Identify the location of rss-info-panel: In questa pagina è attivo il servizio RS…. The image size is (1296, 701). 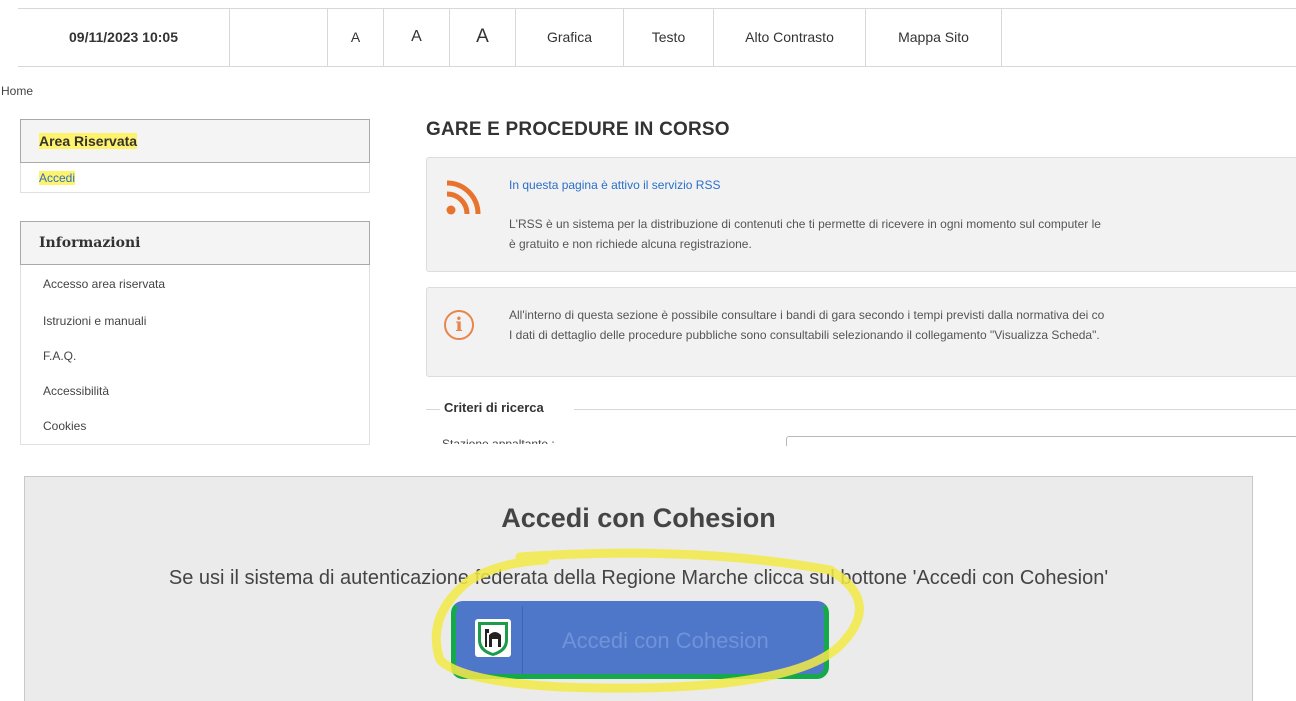
(861, 214).